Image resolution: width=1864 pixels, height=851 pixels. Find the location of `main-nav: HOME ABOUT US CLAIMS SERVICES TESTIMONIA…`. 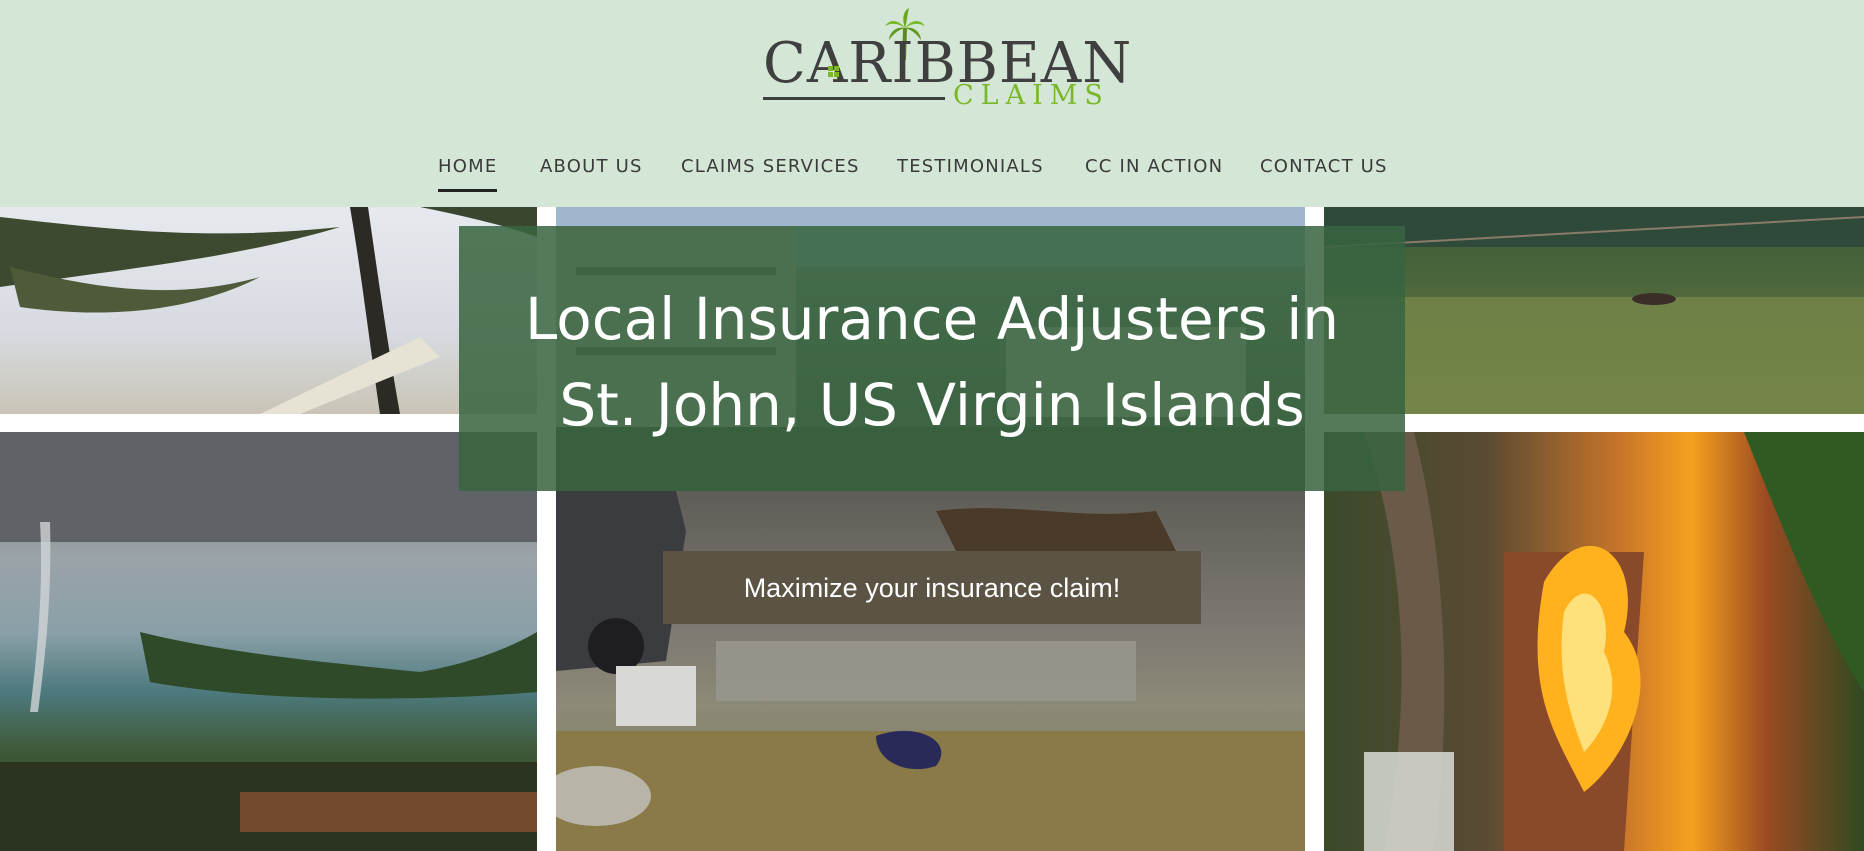

main-nav: HOME ABOUT US CLAIMS SERVICES TESTIMONIA… is located at coordinates (932, 171).